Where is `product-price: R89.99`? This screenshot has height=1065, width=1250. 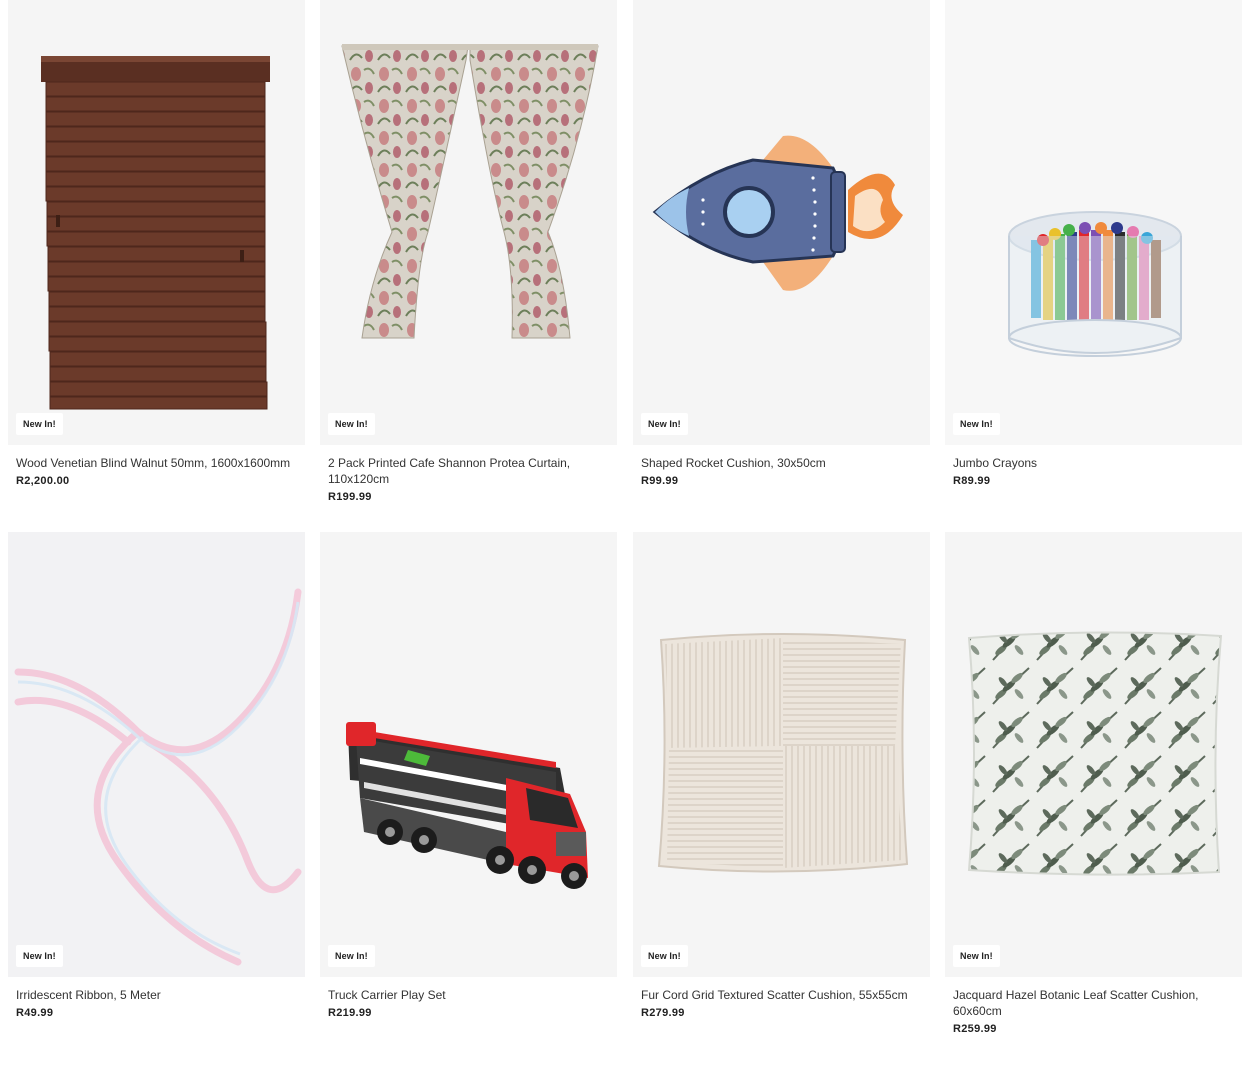
product-price: R89.99 is located at coordinates (972, 481).